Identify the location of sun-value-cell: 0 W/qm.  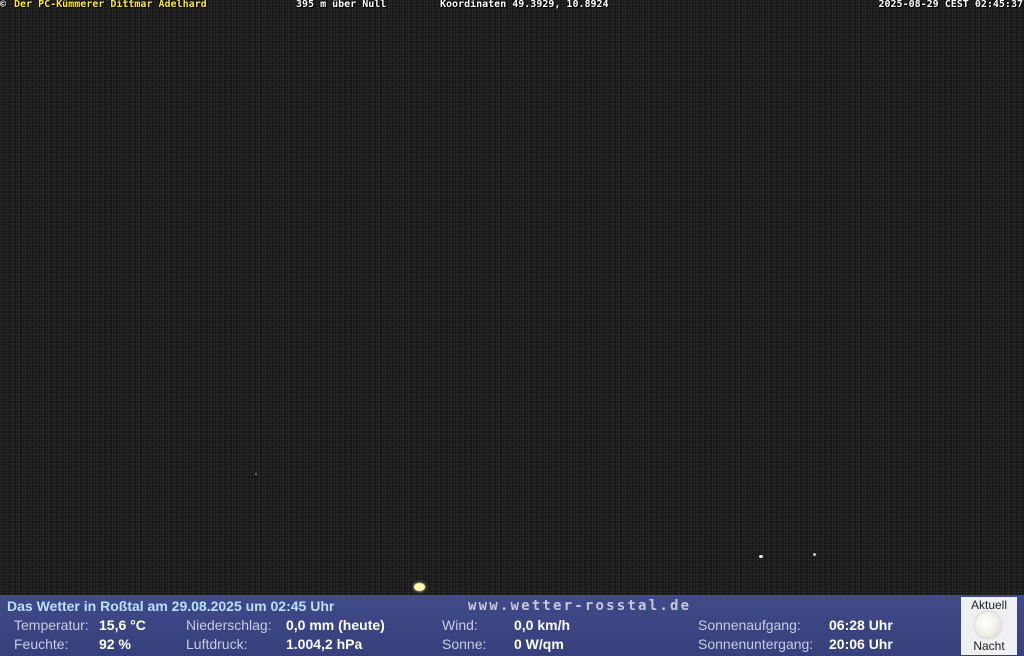
(539, 644).